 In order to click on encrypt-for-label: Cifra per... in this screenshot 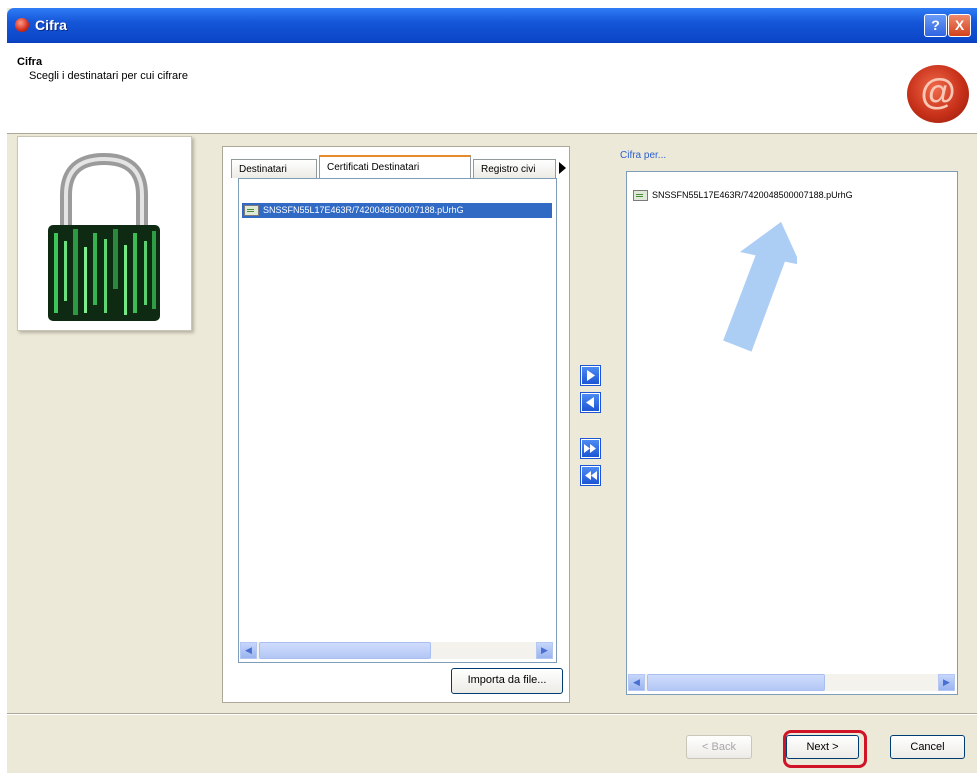, I will do `click(643, 155)`.